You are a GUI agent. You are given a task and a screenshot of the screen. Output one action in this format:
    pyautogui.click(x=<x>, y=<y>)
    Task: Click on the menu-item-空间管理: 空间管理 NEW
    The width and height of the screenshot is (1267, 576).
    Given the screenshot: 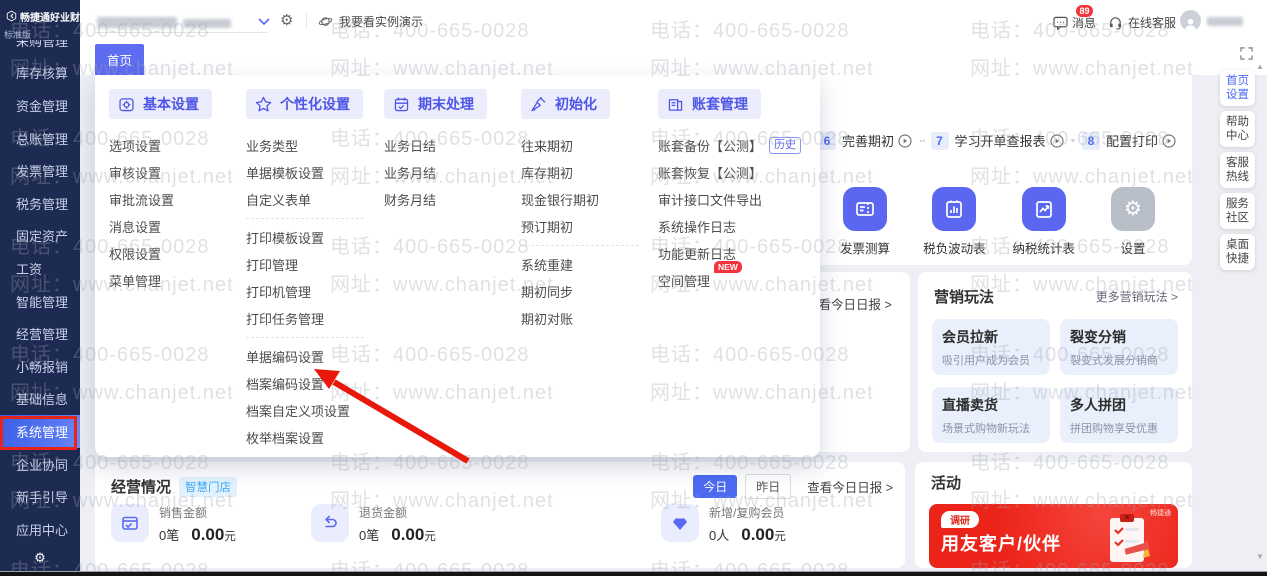 What is the action you would take?
    pyautogui.click(x=726, y=277)
    